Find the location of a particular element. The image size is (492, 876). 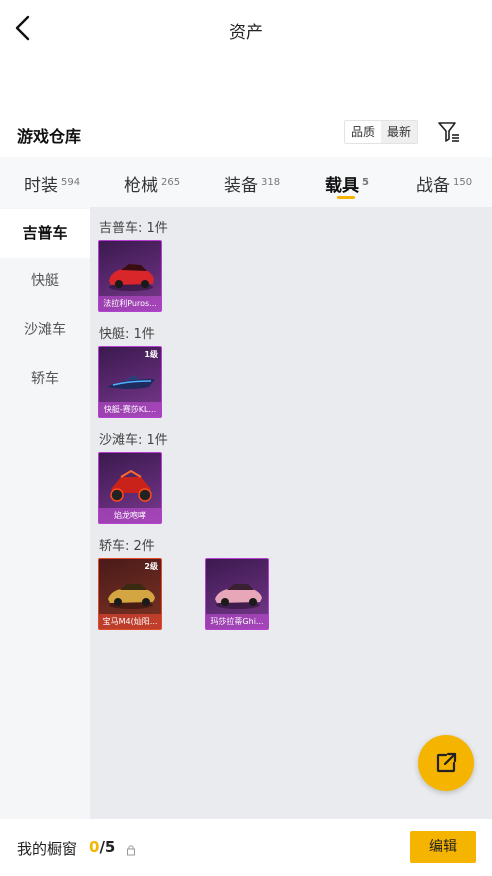

group-title-jeep: 吉普车: 1件 is located at coordinates (133, 228).